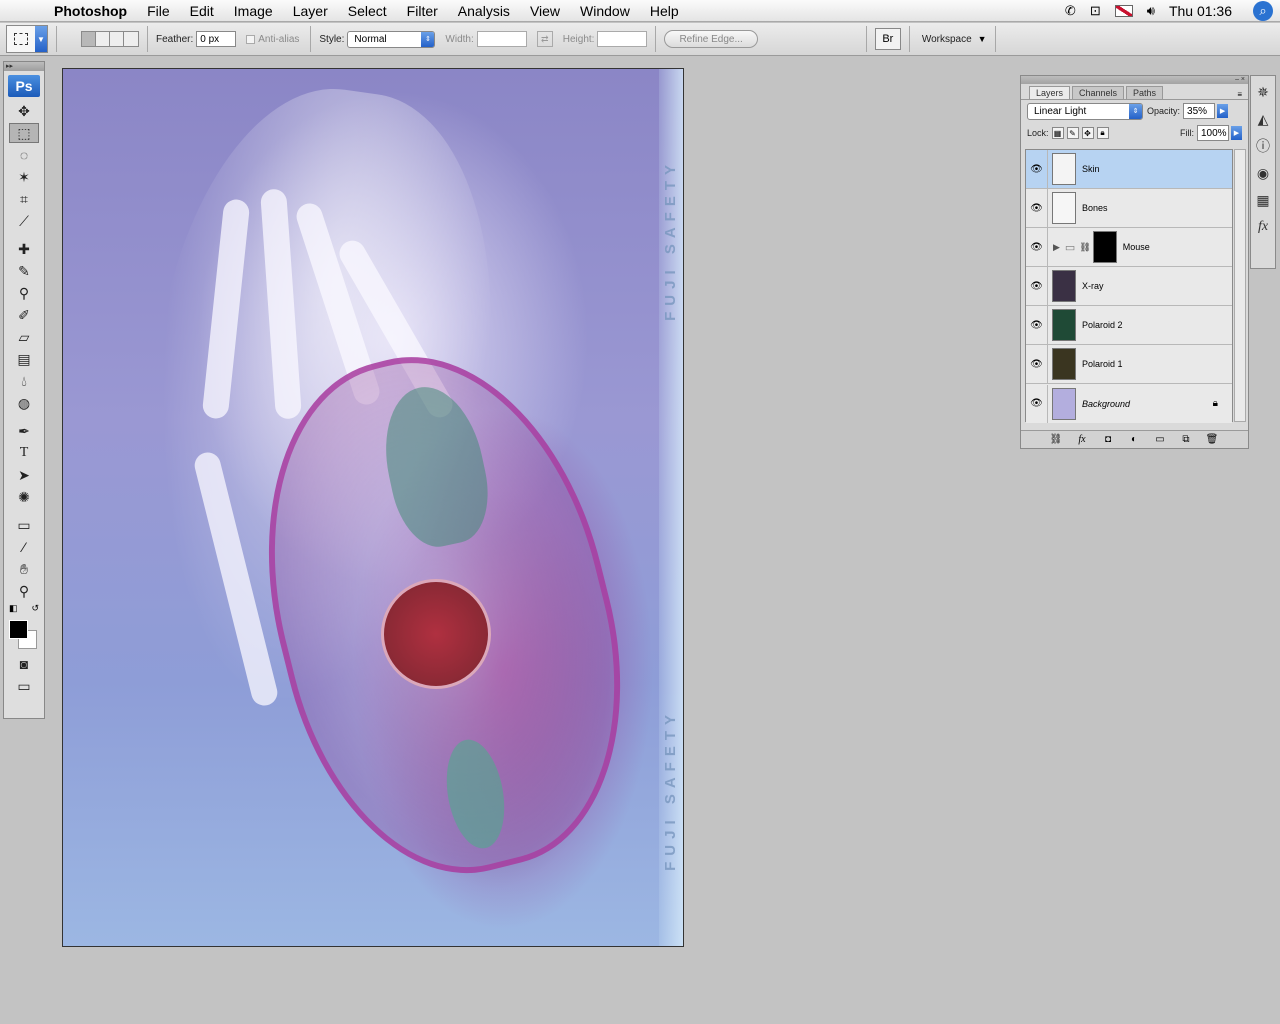  Describe the element at coordinates (27, 39) in the screenshot. I see `tool-preset-picker: ▼` at that location.